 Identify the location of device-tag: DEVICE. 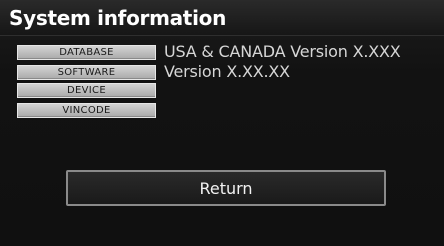
(86, 90).